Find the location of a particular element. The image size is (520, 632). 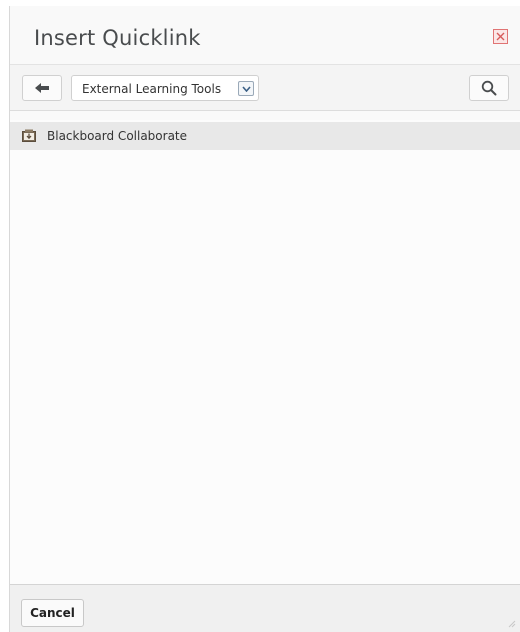

dialog-footer: Cancel is located at coordinates (265, 608).